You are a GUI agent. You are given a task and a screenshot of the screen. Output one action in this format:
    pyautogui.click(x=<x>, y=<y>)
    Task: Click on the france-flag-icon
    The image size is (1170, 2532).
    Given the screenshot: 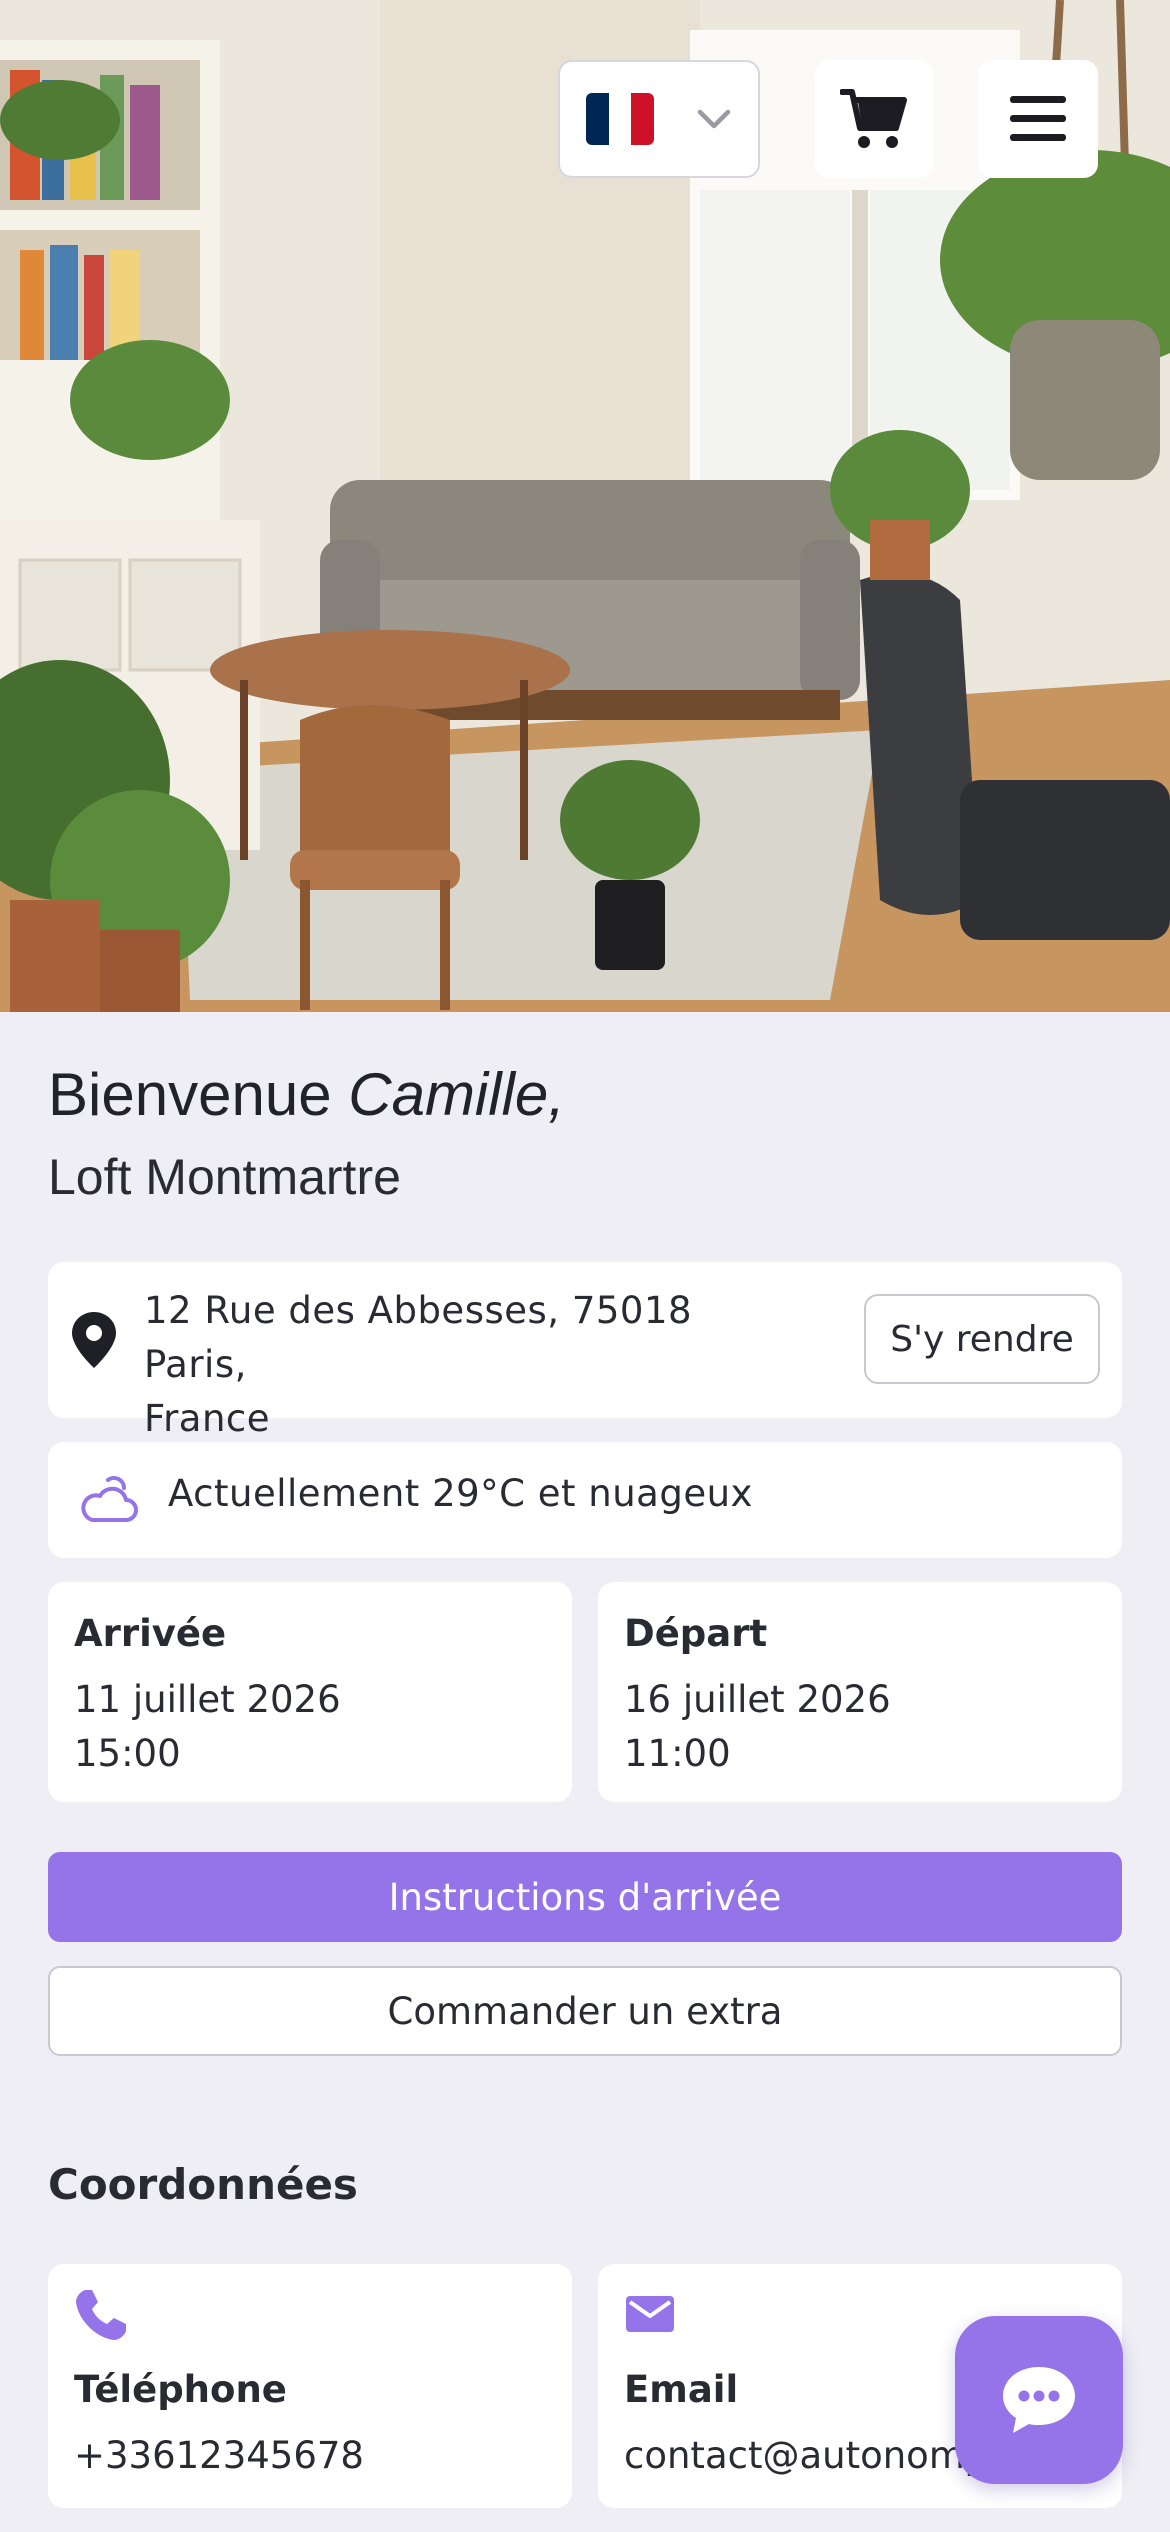 What is the action you would take?
    pyautogui.click(x=620, y=119)
    